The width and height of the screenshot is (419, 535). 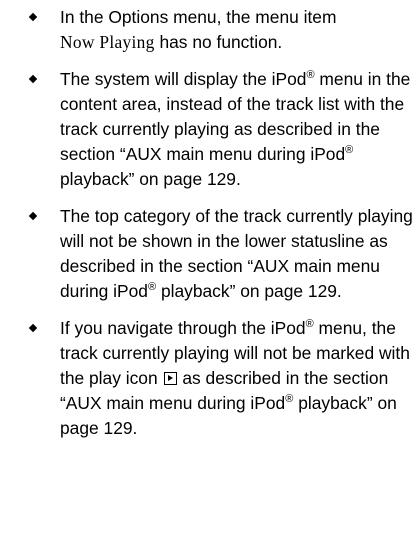 What do you see at coordinates (183, 79) in the screenshot?
I see `item-text: The system will display the iPod` at bounding box center [183, 79].